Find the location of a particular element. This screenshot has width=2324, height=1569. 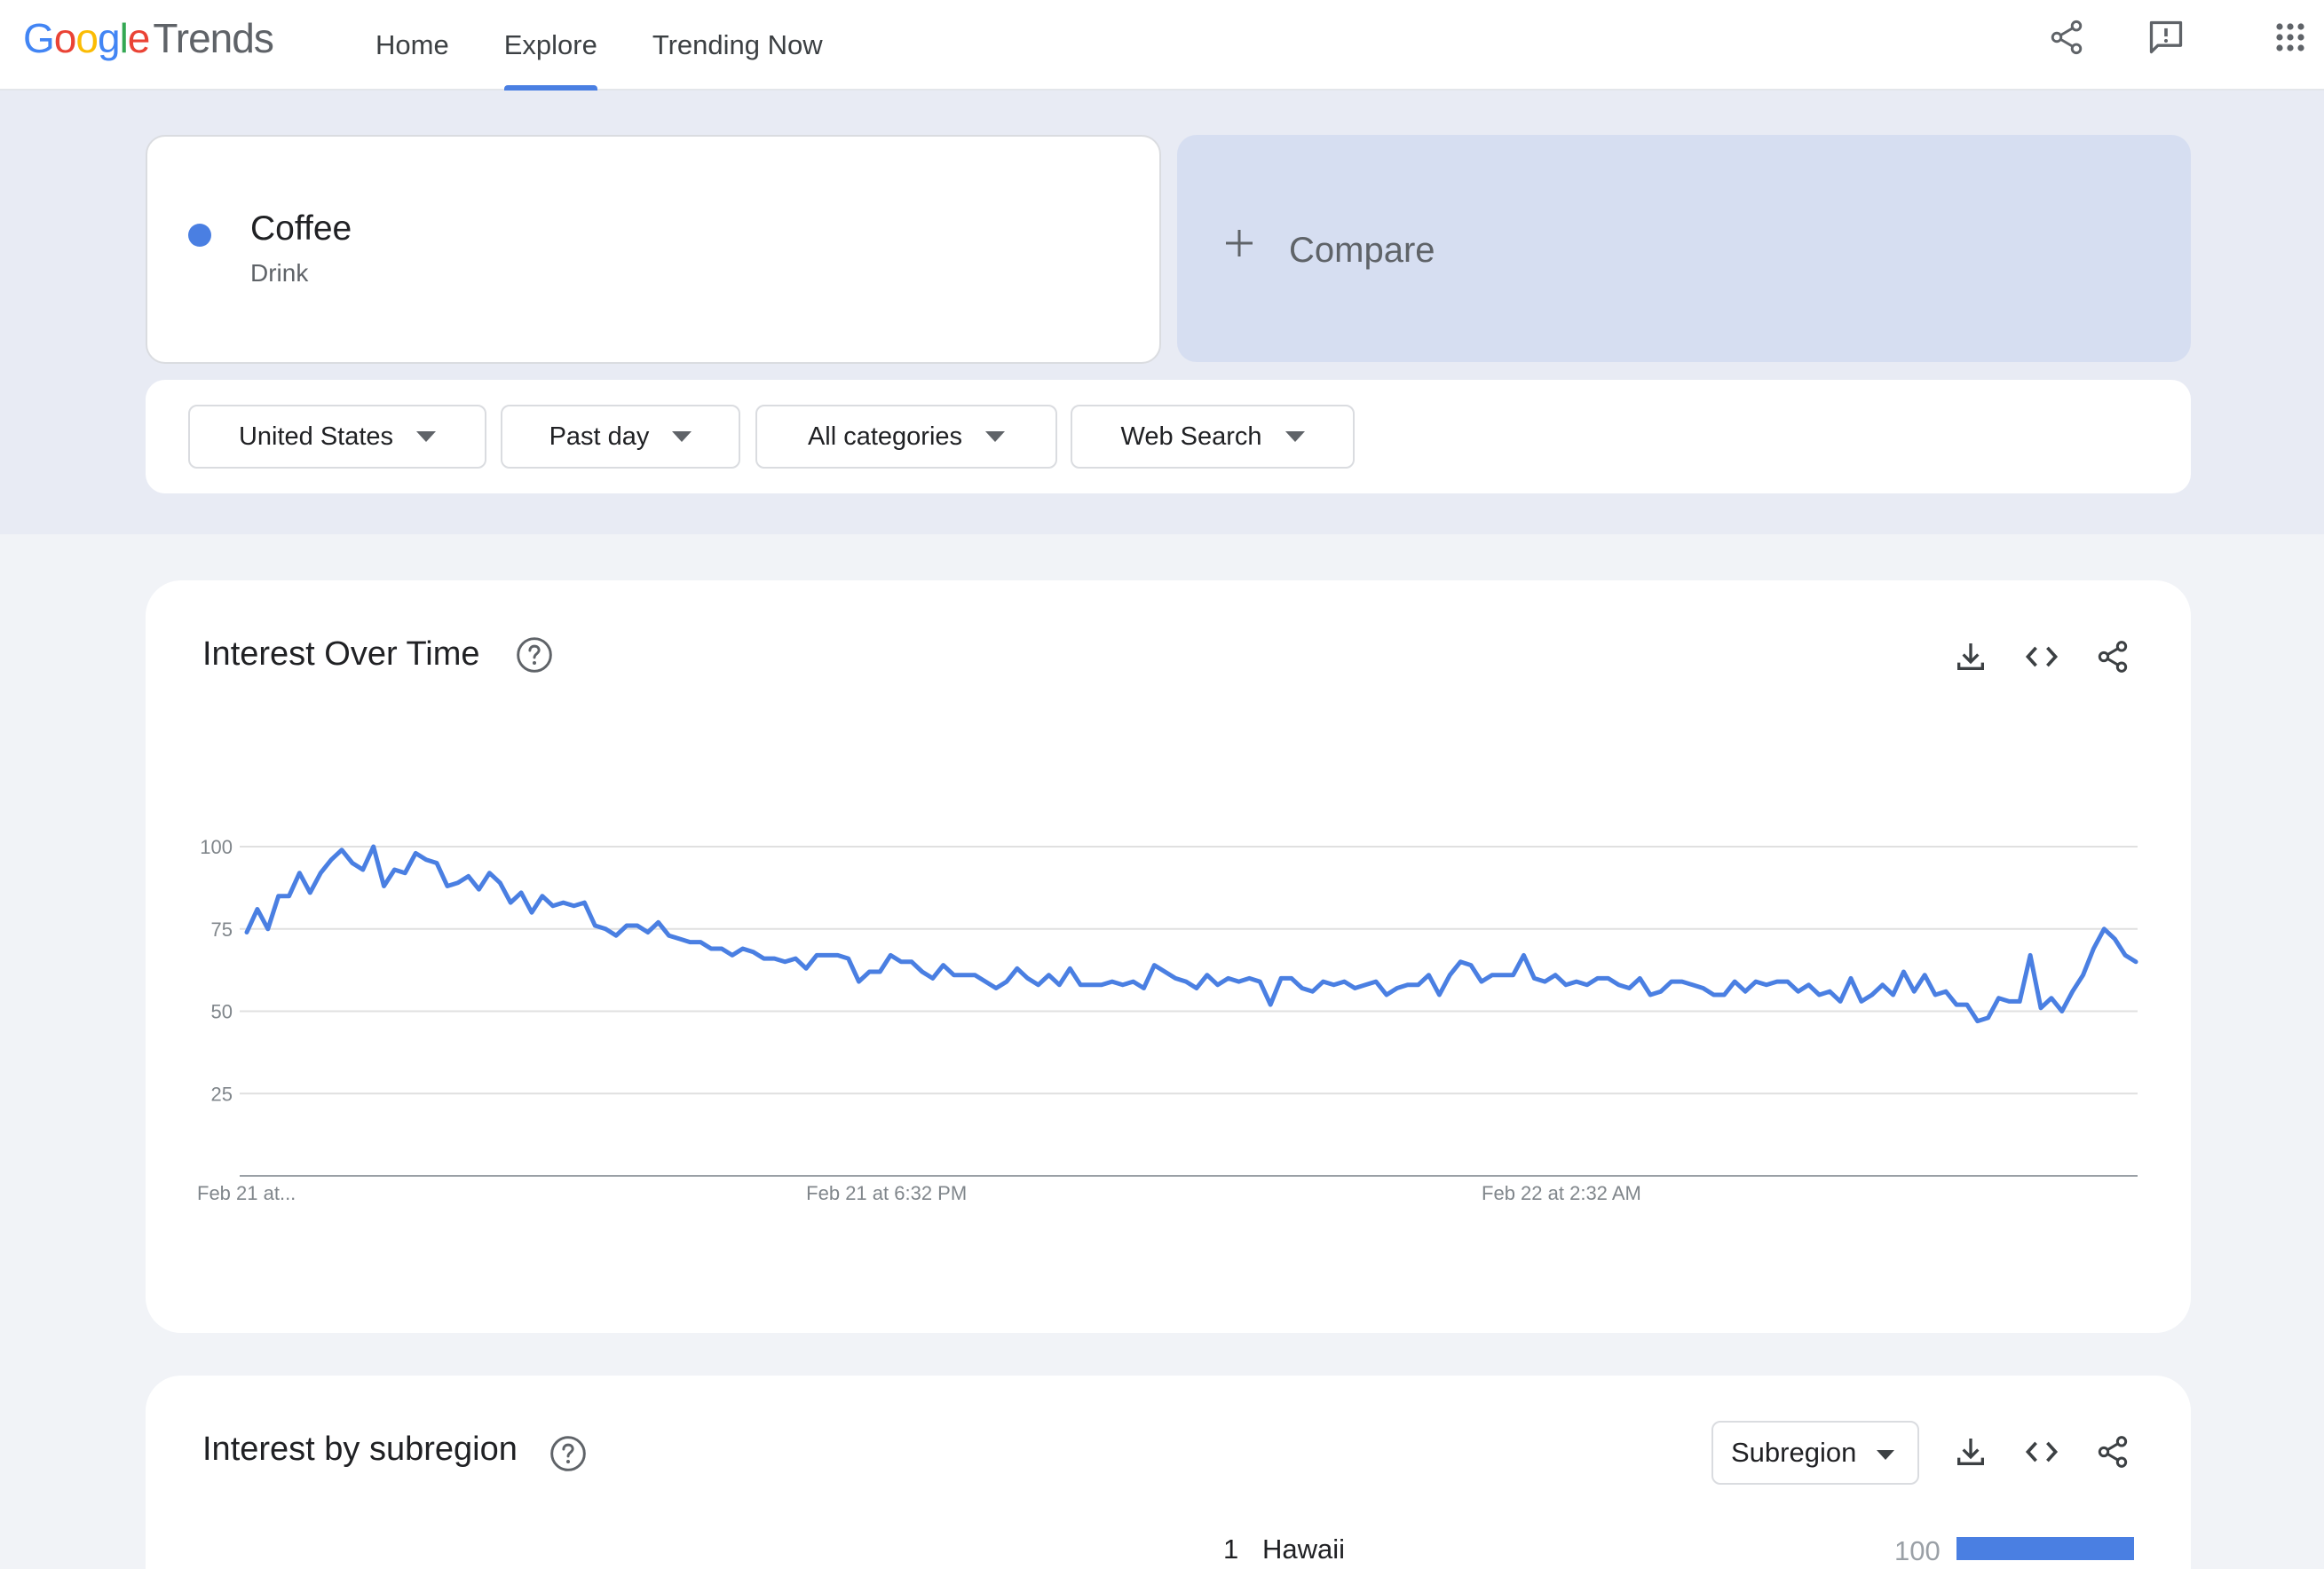

subregion-value-bar is located at coordinates (2045, 1548).